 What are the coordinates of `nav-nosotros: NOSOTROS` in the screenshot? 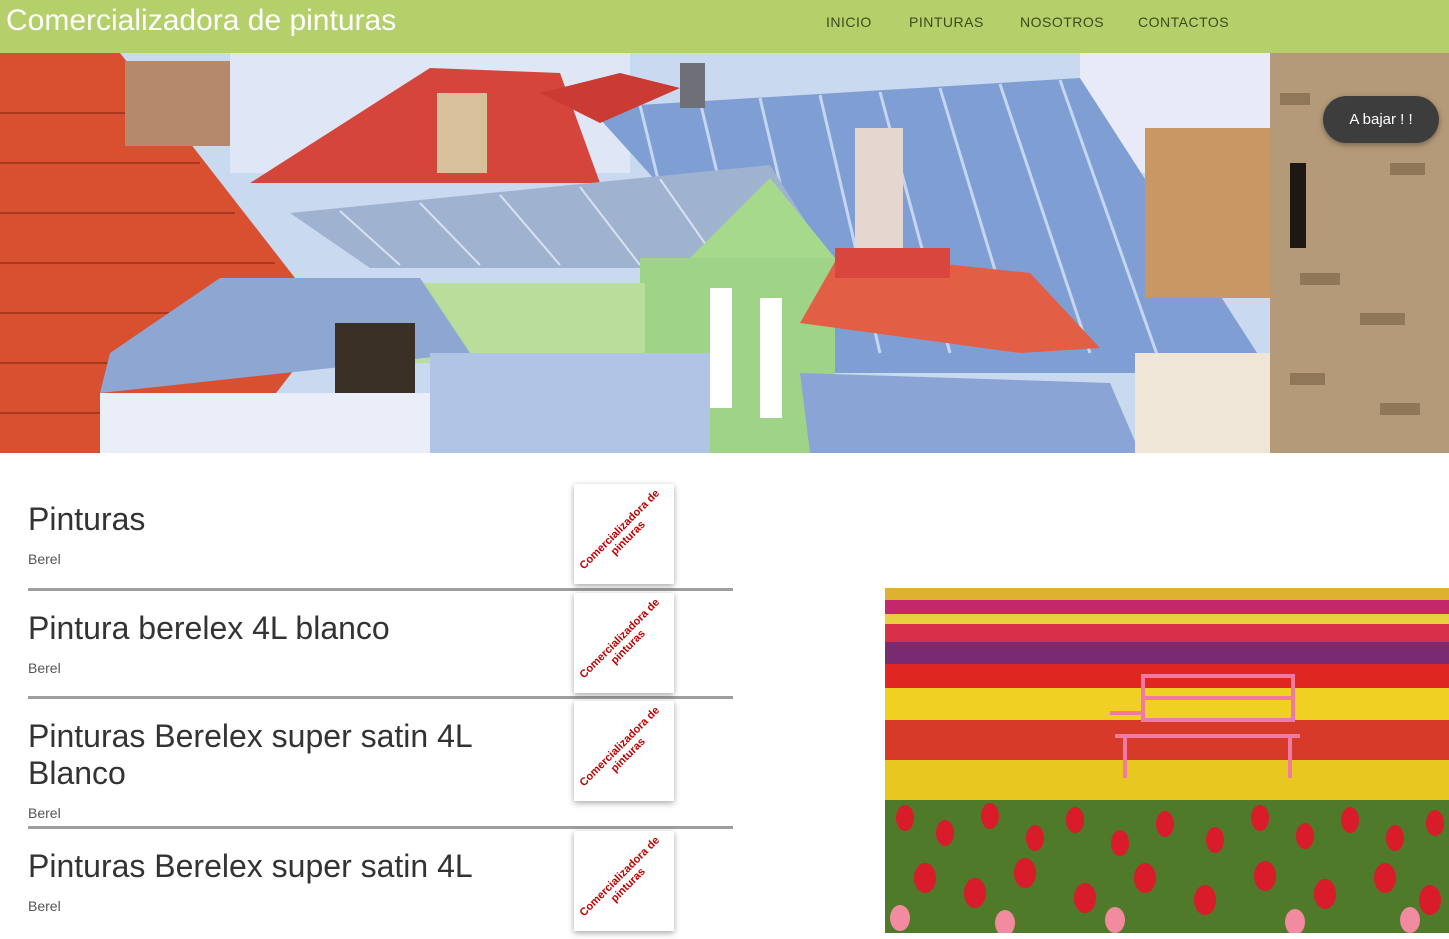 It's located at (1062, 22).